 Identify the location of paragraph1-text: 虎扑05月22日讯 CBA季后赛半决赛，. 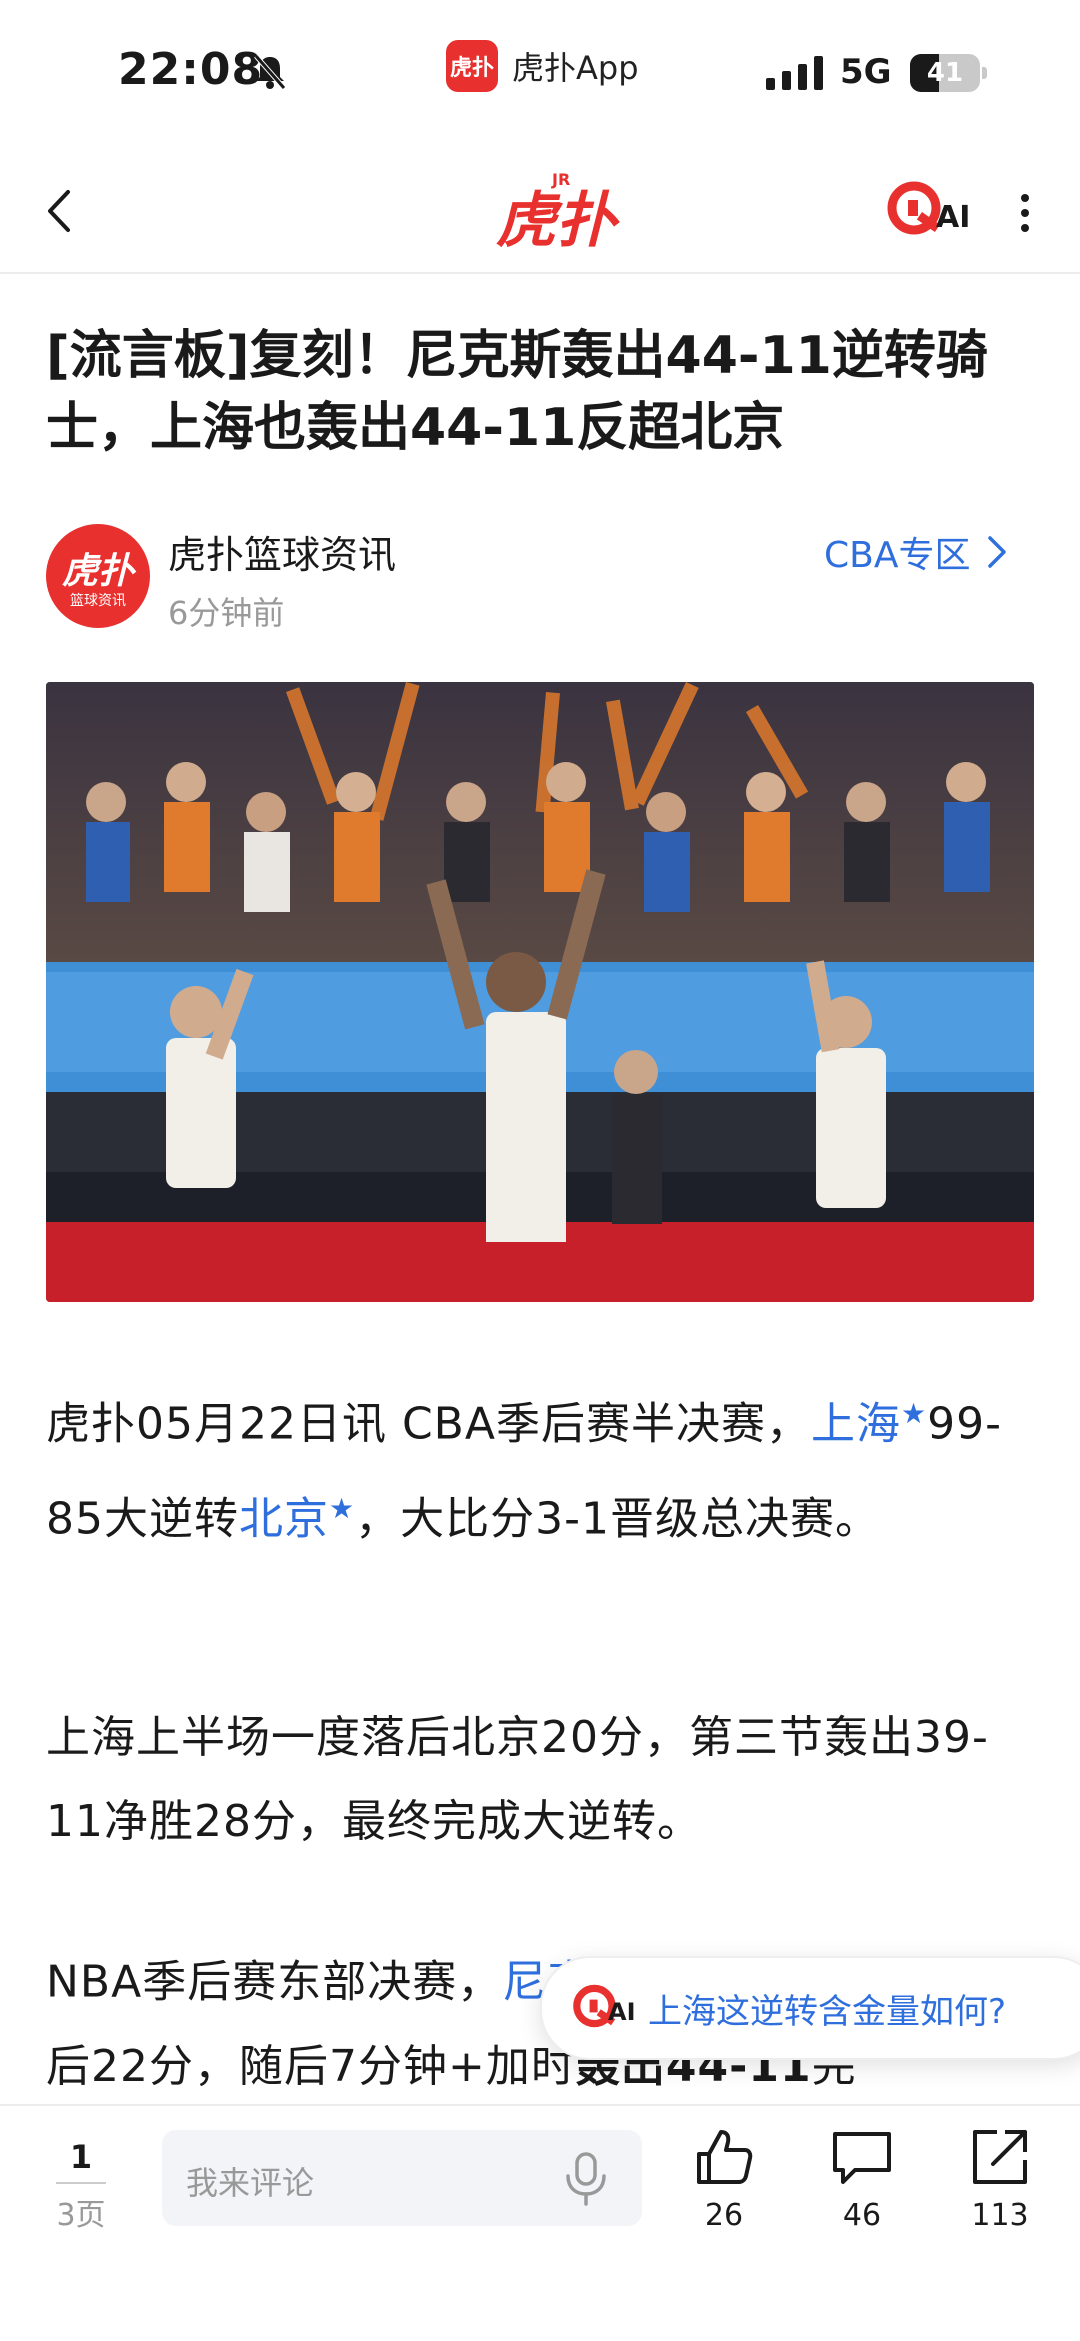
(428, 1424).